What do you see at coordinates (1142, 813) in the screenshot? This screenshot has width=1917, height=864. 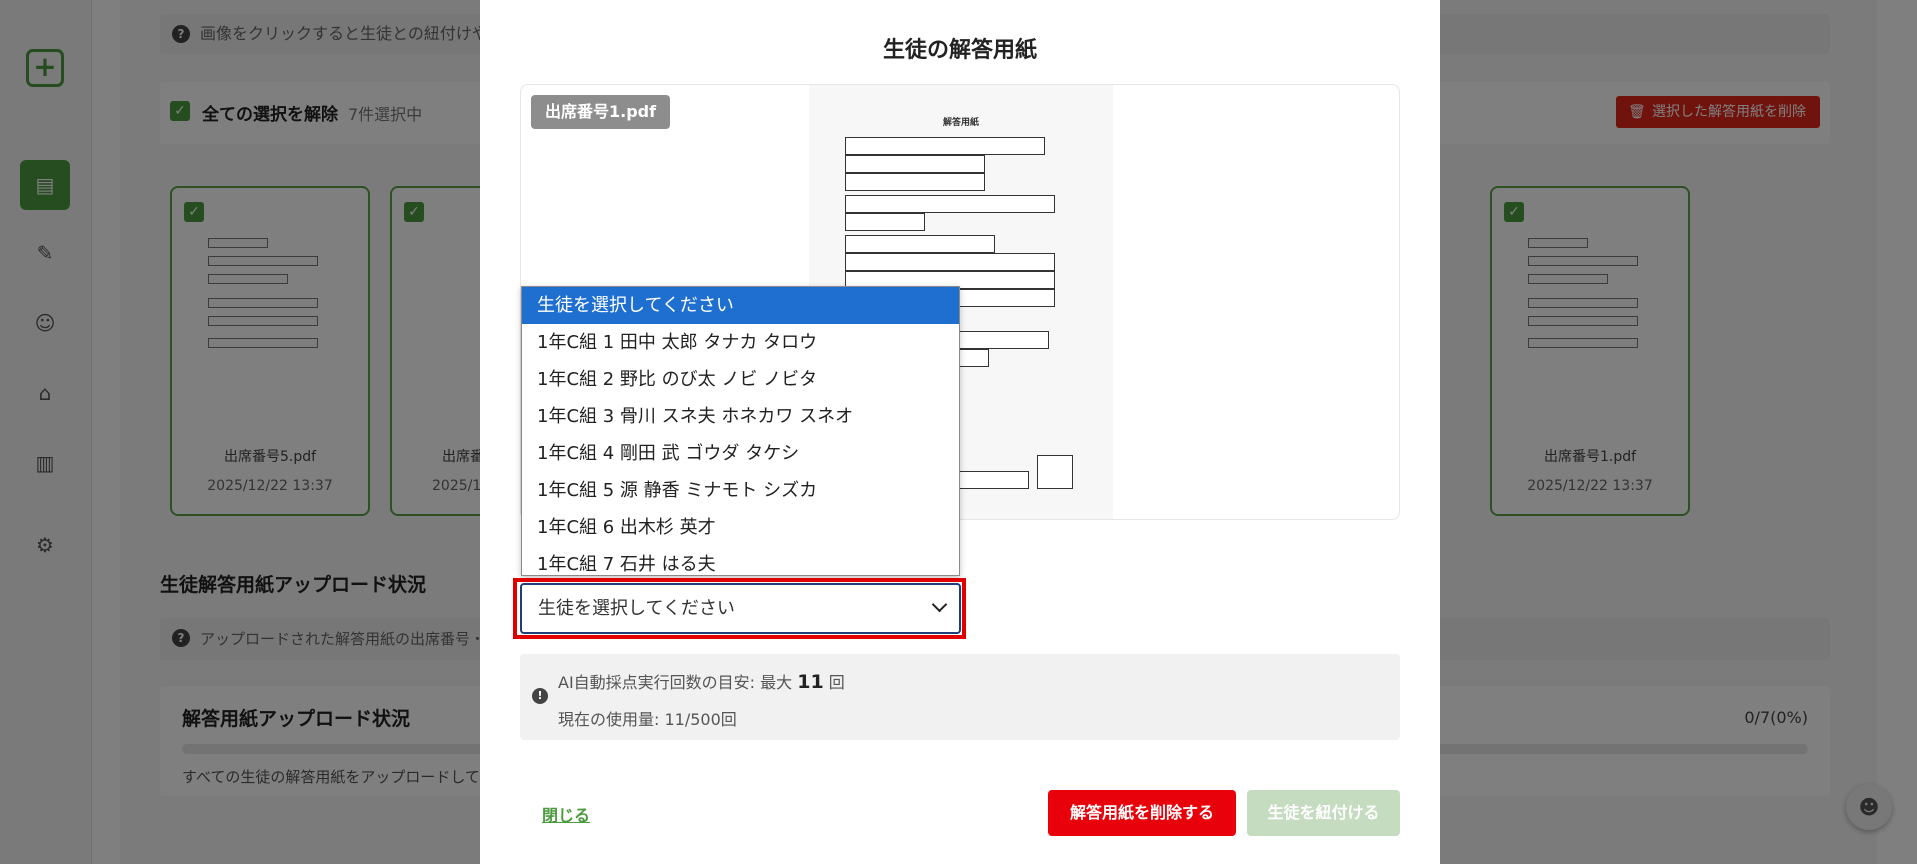 I see `delete-answer-sheet-button: 解答用紙を削除する` at bounding box center [1142, 813].